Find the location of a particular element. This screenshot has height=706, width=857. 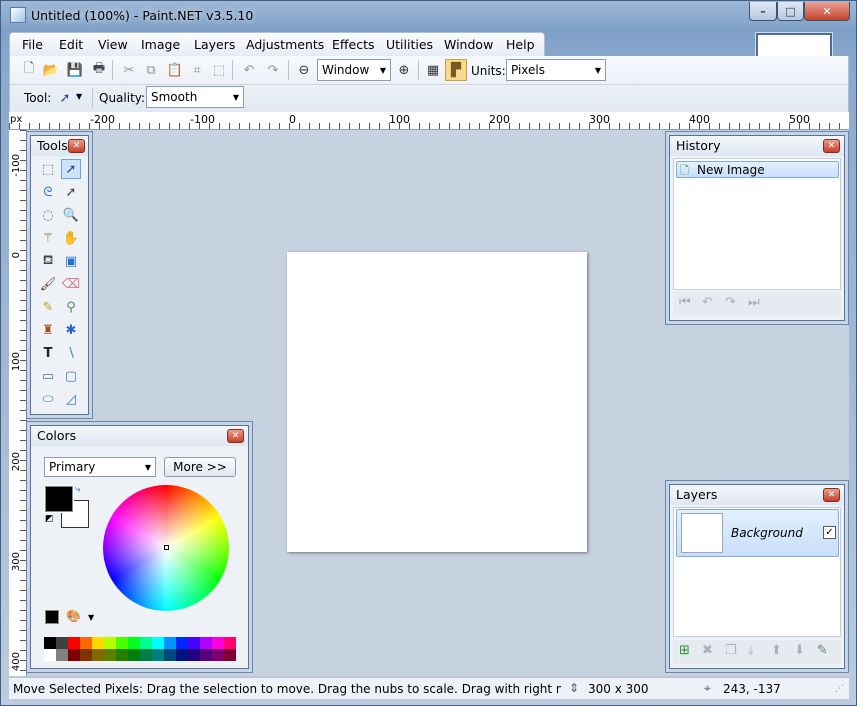

history-item: 🗋 New Image is located at coordinates (757, 169).